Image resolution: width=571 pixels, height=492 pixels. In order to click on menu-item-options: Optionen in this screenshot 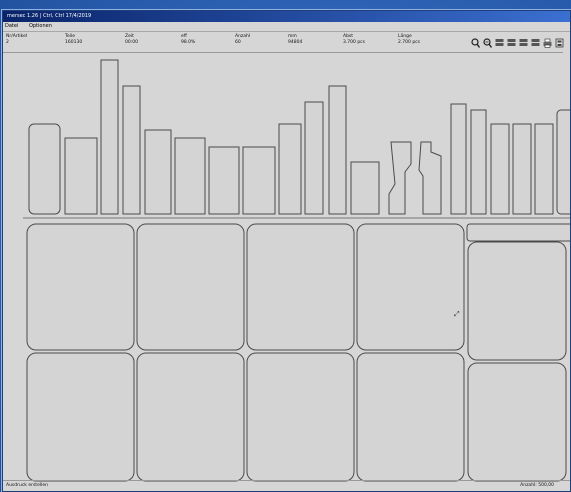, I will do `click(40, 26)`.